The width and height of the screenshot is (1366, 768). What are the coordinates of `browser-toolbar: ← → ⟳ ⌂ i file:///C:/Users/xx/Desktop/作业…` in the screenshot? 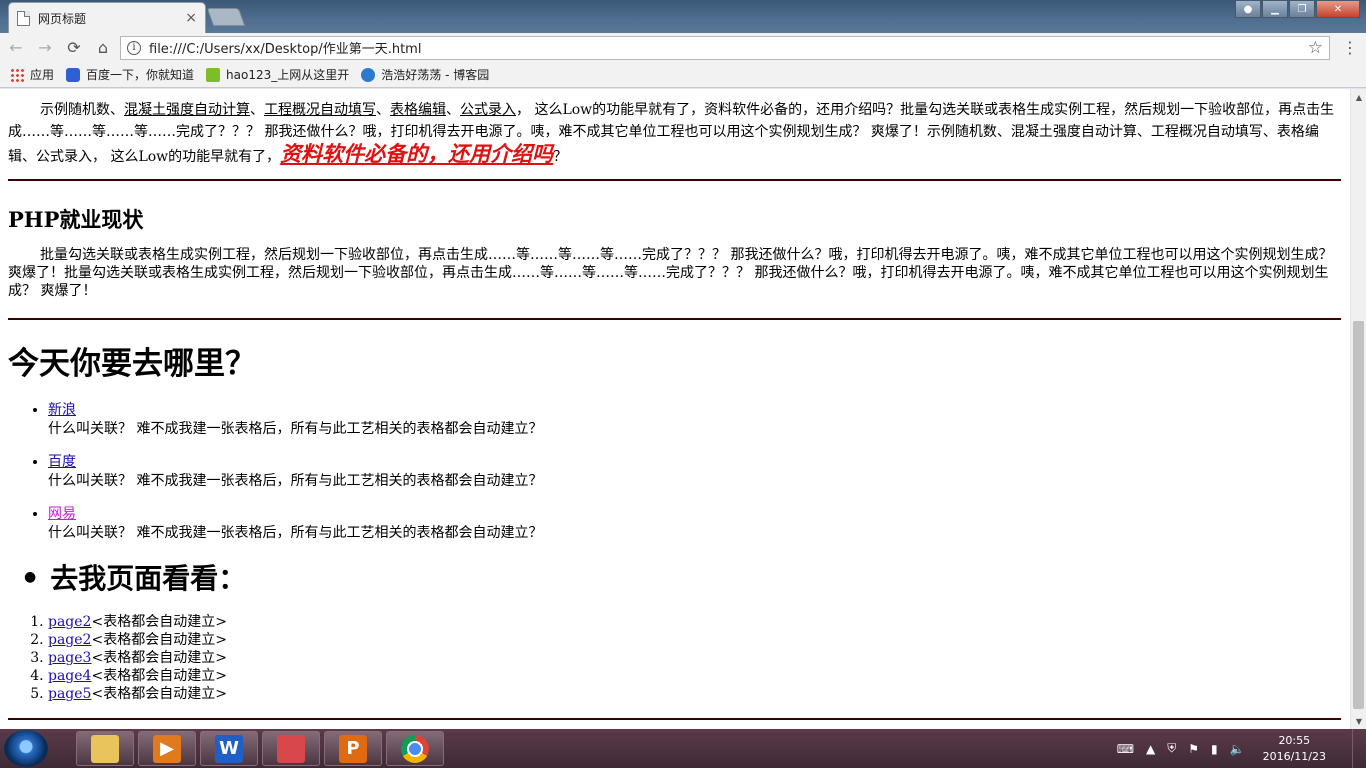 It's located at (683, 47).